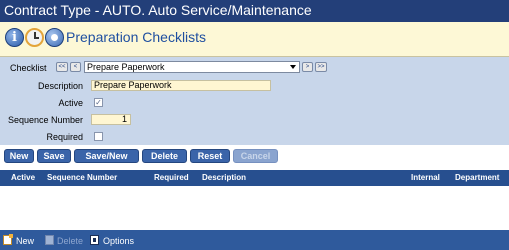 This screenshot has width=509, height=250. I want to click on cancel-button: Cancel, so click(255, 156).